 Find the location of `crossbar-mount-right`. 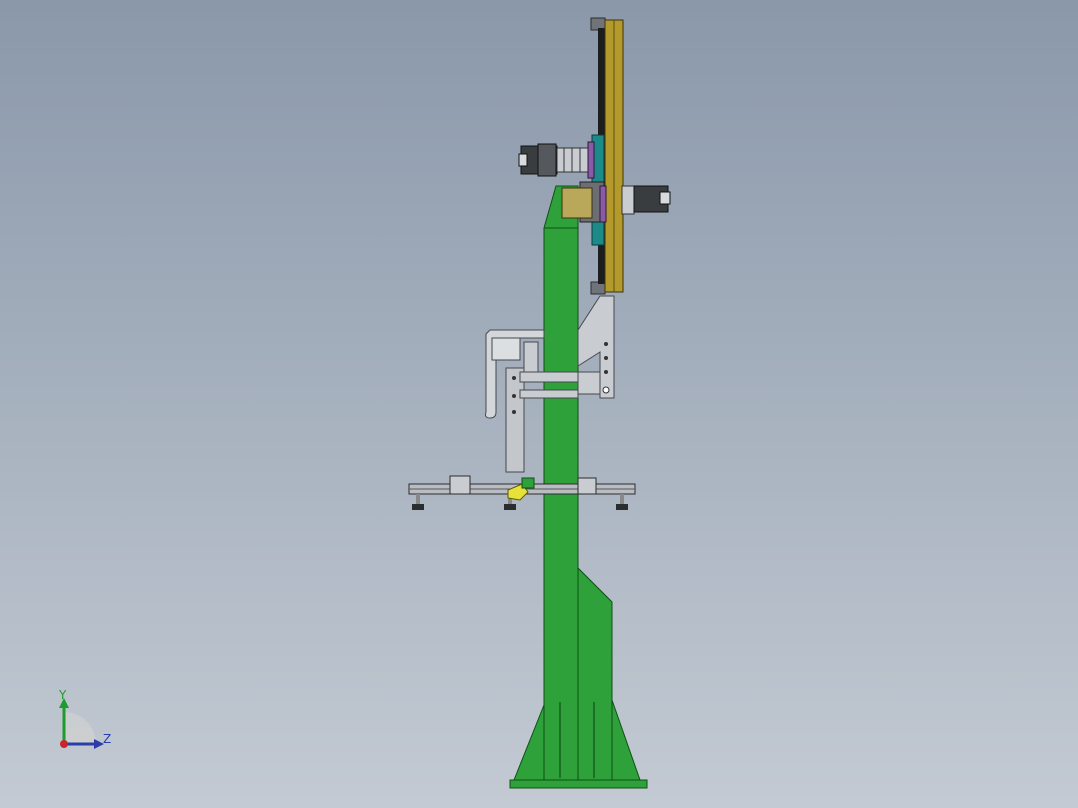

crossbar-mount-right is located at coordinates (587, 486).